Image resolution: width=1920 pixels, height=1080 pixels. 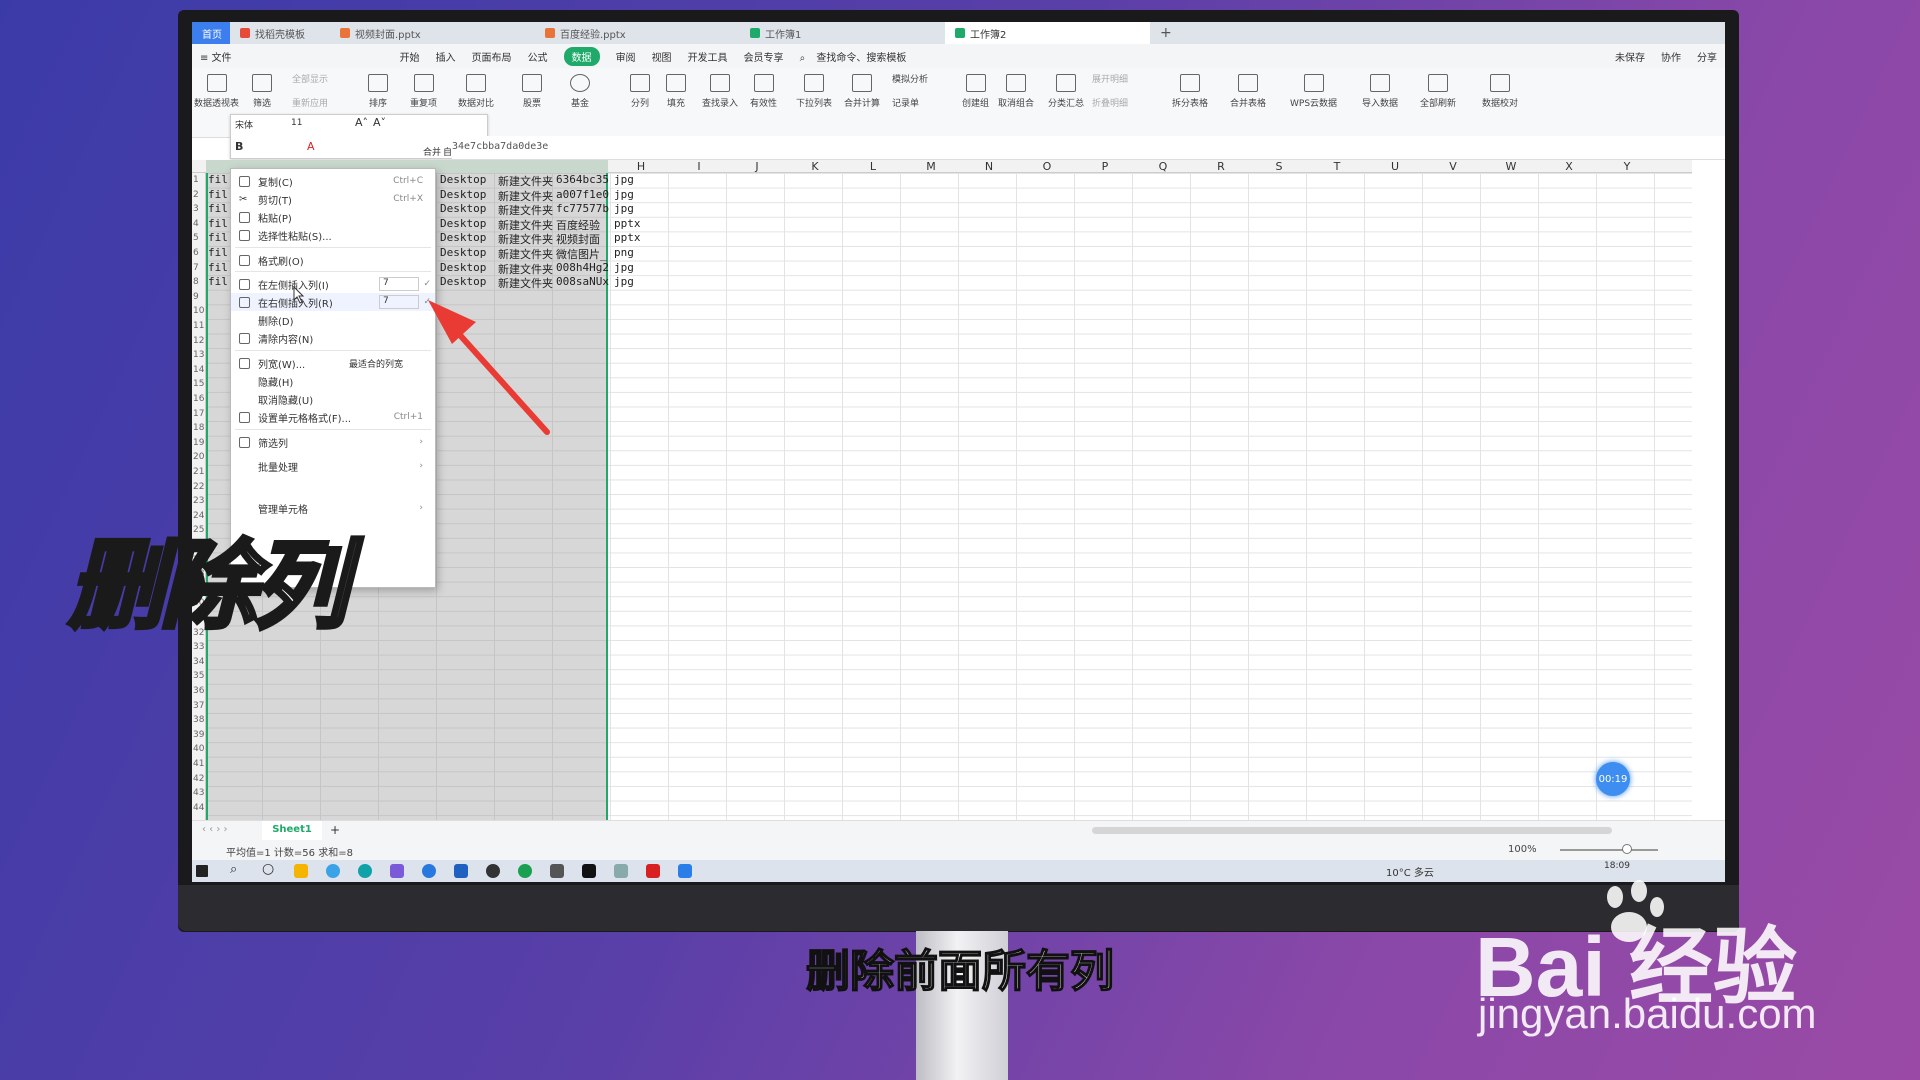 I want to click on table-cell: 微信图片_, so click(x=581, y=254).